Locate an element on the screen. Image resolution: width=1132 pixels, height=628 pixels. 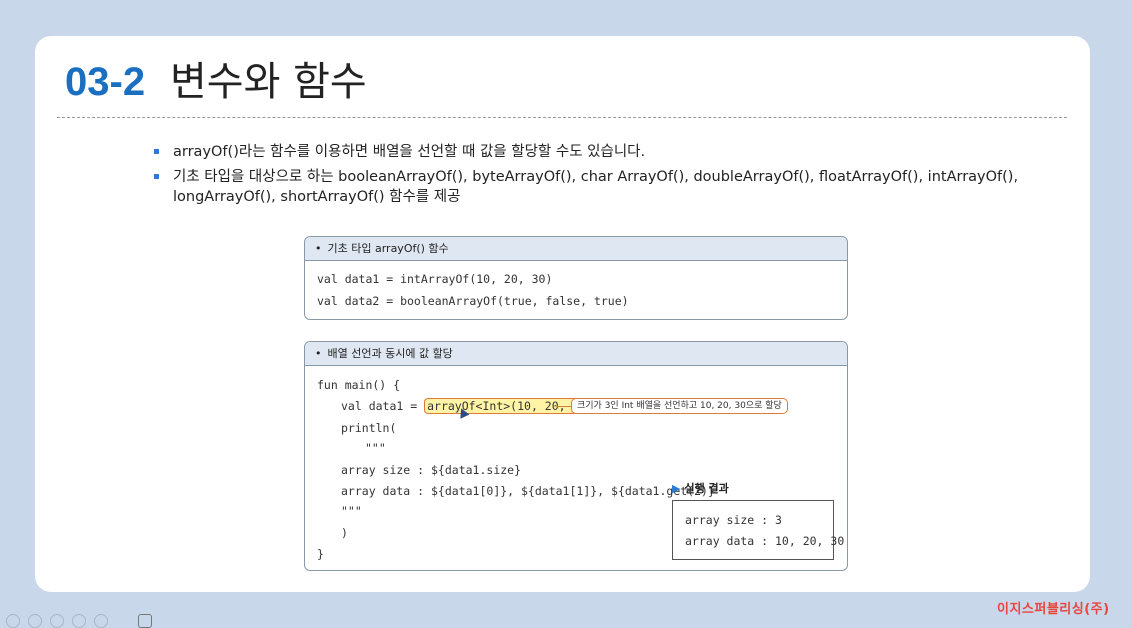
section-number: 03-2 is located at coordinates (105, 82).